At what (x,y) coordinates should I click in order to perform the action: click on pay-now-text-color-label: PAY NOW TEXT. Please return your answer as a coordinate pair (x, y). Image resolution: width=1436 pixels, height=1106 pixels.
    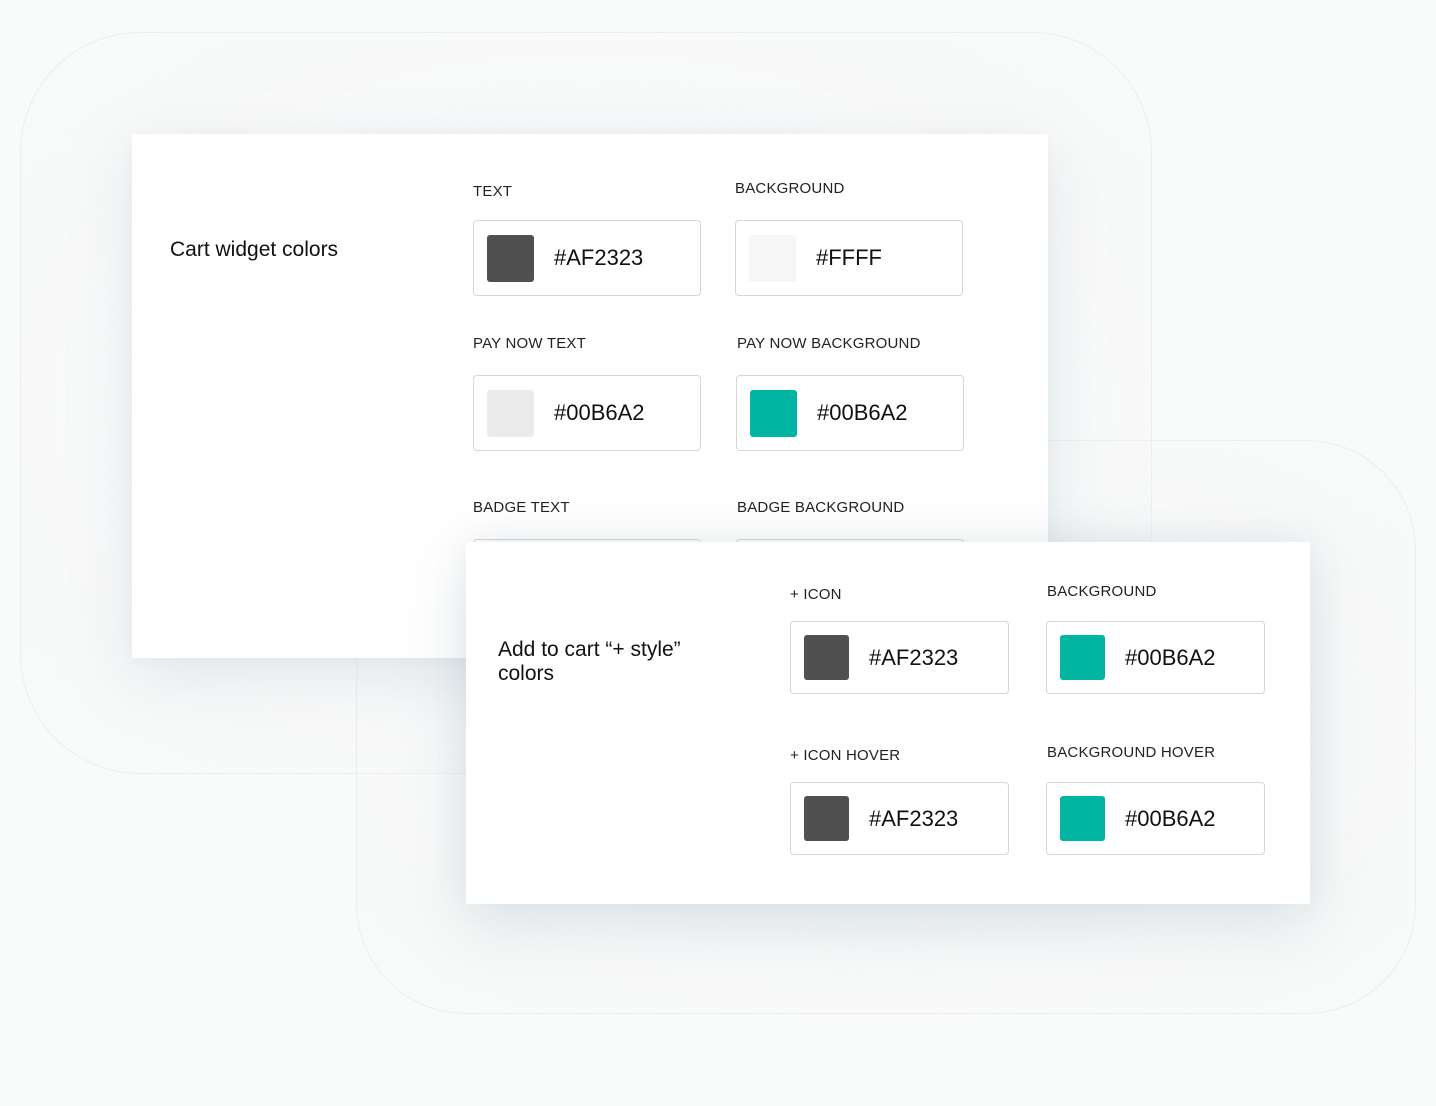
    Looking at the image, I should click on (529, 343).